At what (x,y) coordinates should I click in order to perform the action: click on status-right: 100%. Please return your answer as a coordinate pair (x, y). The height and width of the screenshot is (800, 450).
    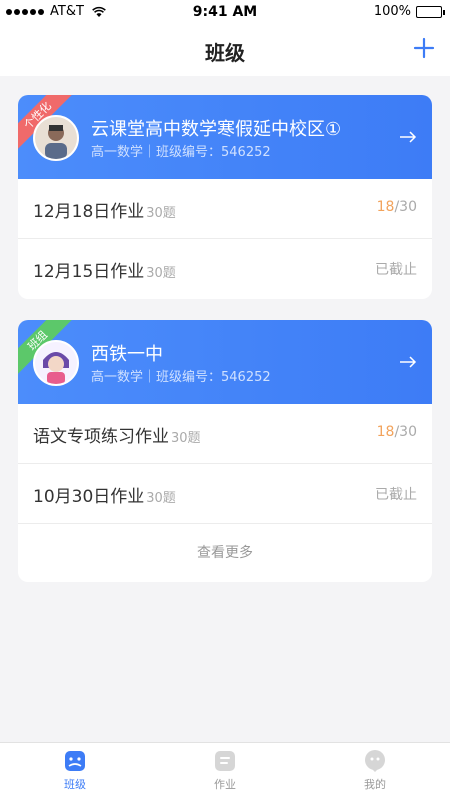
    Looking at the image, I should click on (409, 11).